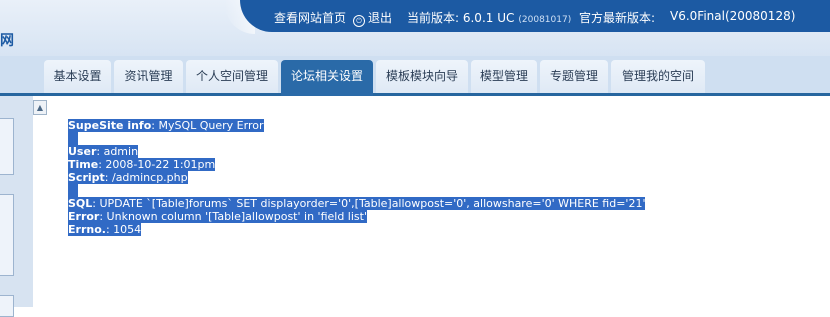  What do you see at coordinates (16, 206) in the screenshot?
I see `left-menu-panel` at bounding box center [16, 206].